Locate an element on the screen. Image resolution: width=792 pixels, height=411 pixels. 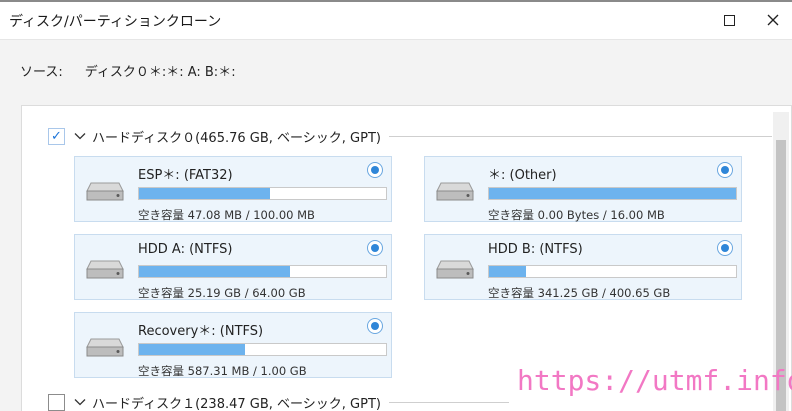
partition-name: HDD B: (NTFS) is located at coordinates (535, 249).